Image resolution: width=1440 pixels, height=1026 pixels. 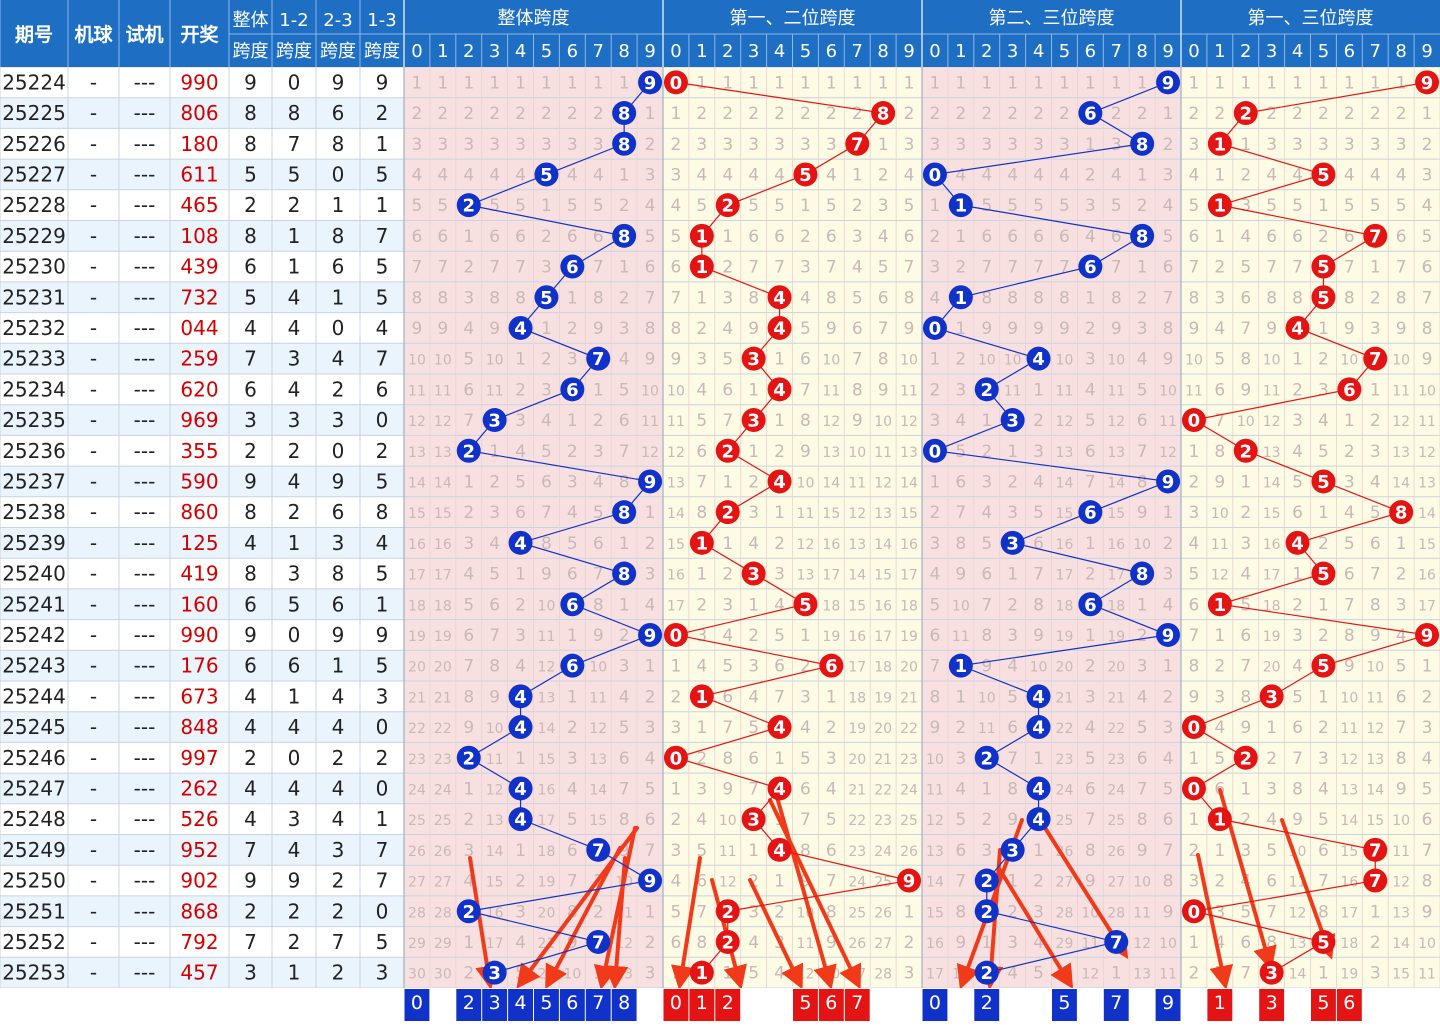 What do you see at coordinates (779, 298) in the screenshot?
I see `span-ball-label: 4` at bounding box center [779, 298].